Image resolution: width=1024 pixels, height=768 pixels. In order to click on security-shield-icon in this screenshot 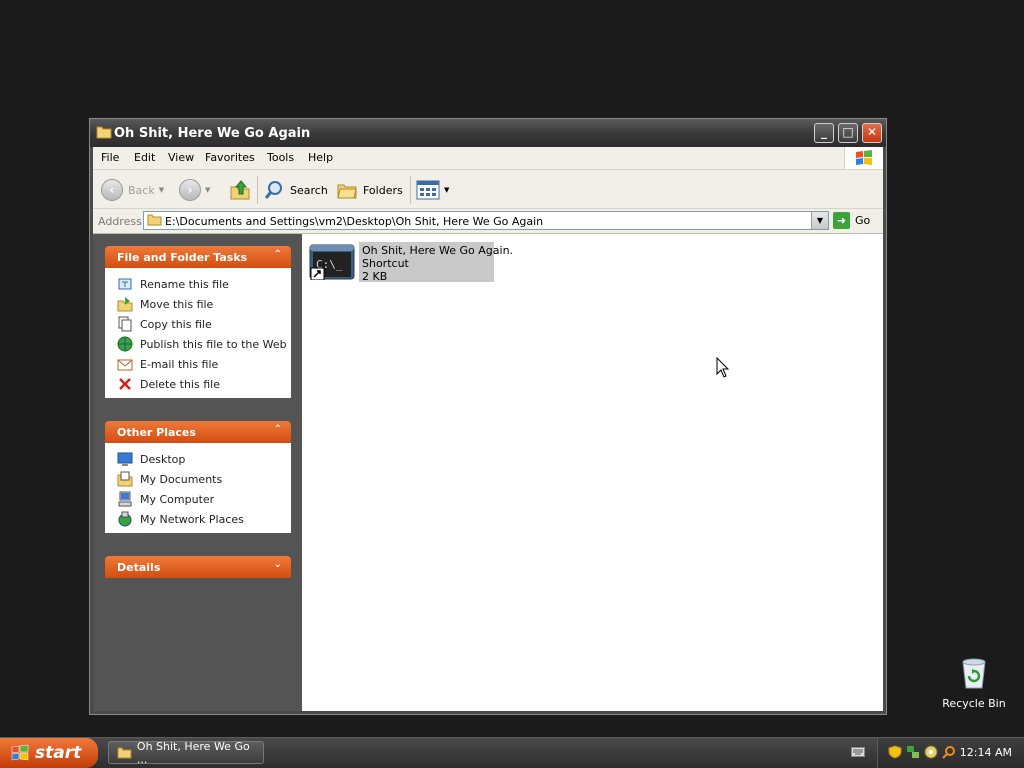, I will do `click(895, 752)`.